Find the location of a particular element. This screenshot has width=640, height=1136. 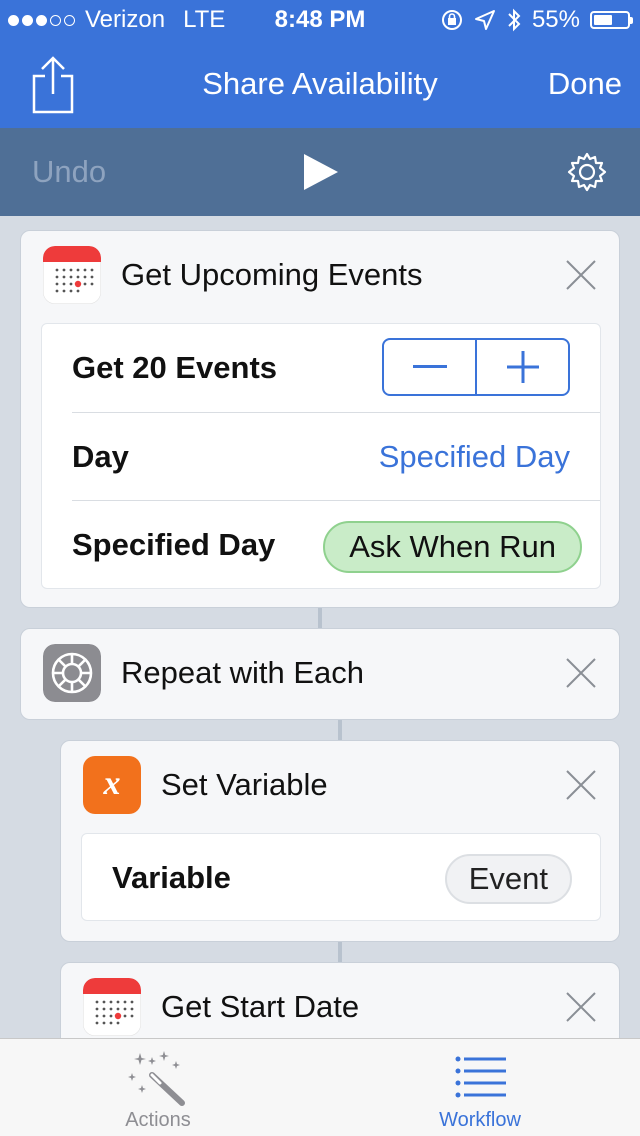

action-title: Get Upcoming Events is located at coordinates (272, 274).